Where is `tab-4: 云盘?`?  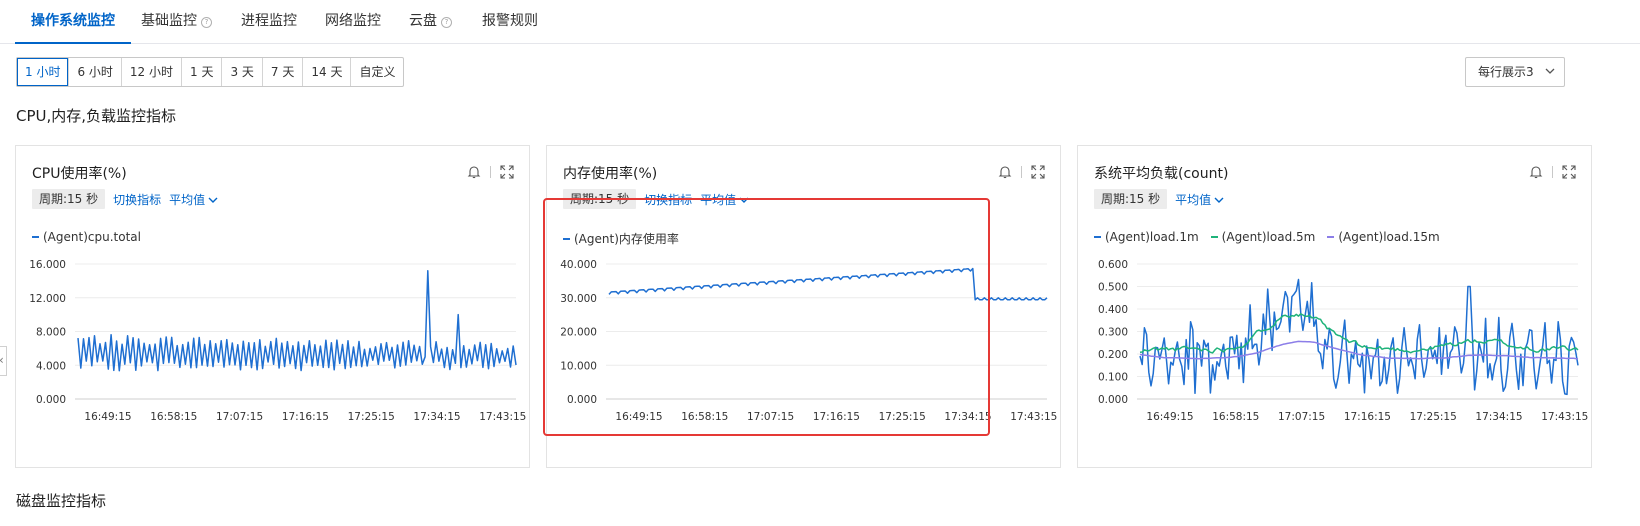 tab-4: 云盘? is located at coordinates (430, 21).